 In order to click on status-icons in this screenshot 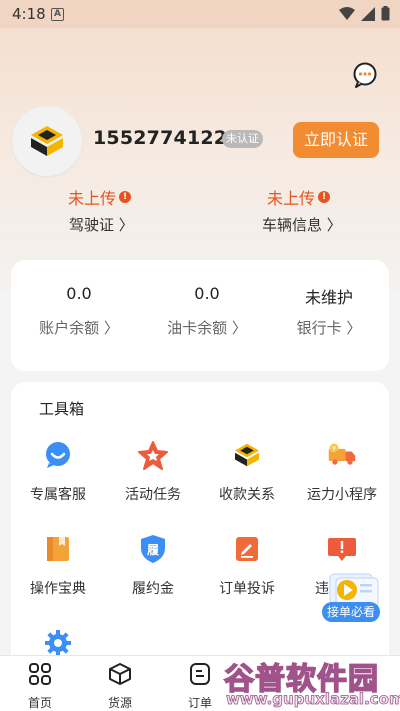, I will do `click(364, 13)`.